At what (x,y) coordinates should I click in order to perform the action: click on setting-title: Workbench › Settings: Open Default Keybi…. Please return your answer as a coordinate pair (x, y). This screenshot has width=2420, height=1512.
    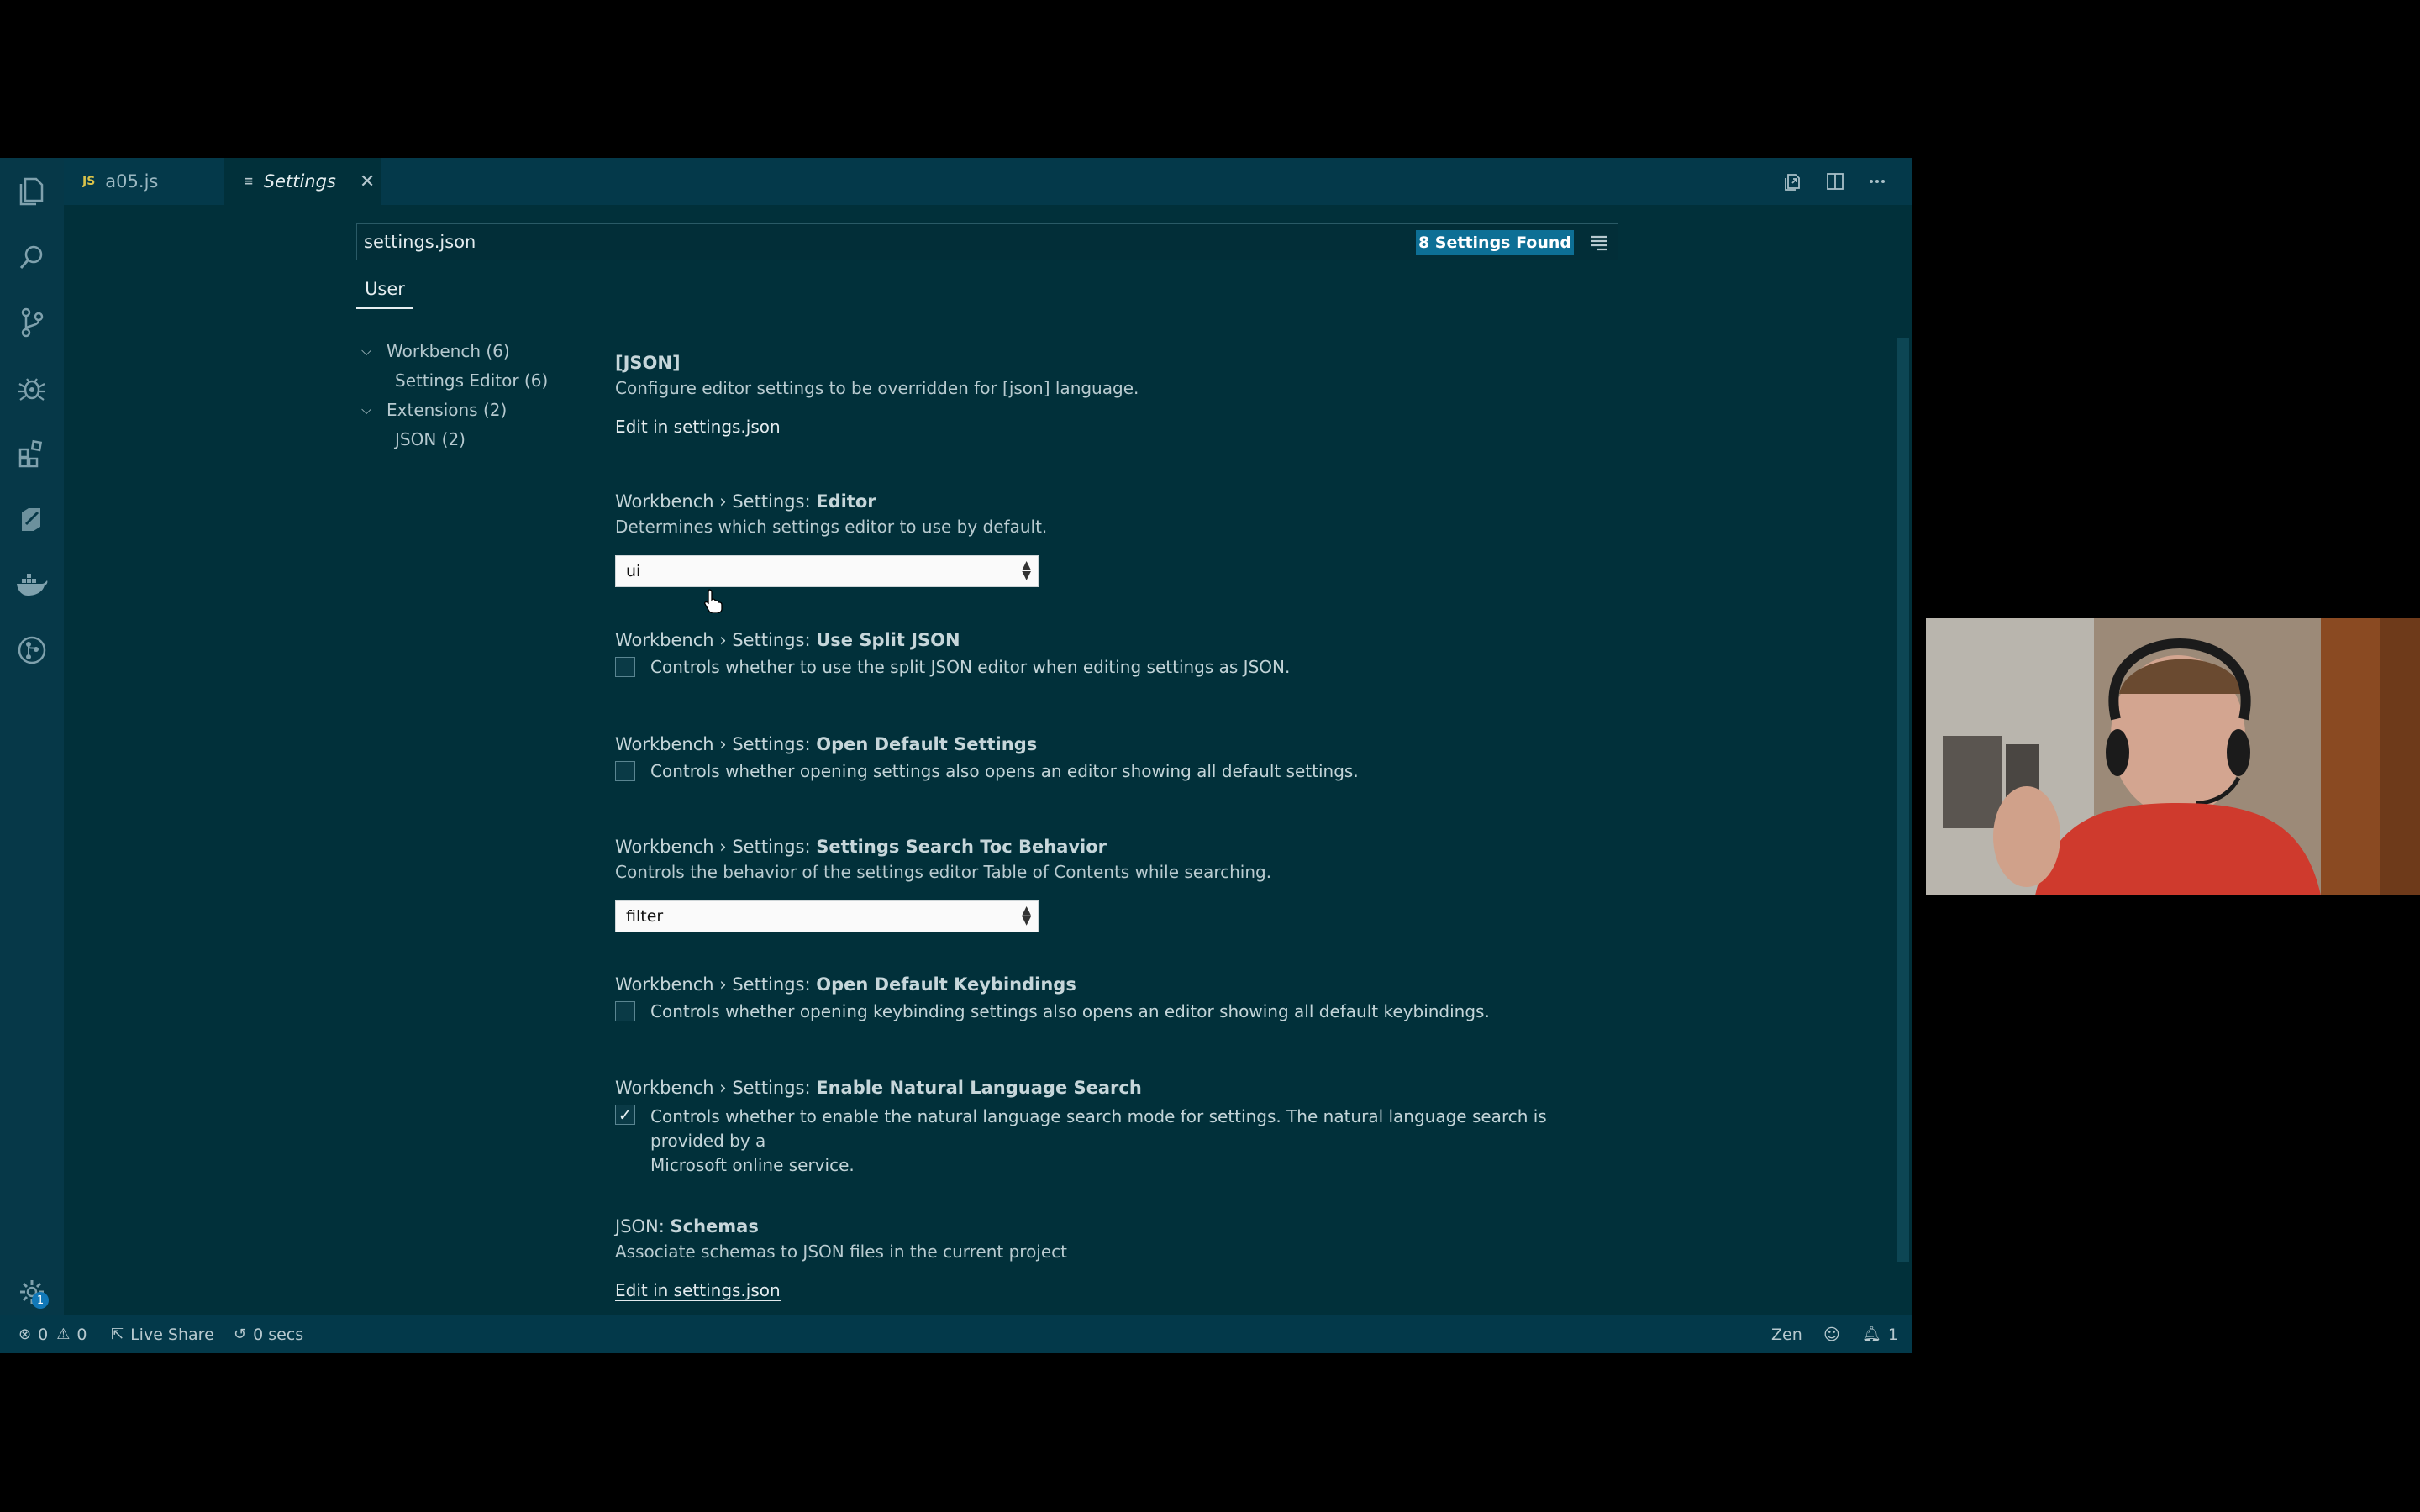
    Looking at the image, I should click on (1119, 987).